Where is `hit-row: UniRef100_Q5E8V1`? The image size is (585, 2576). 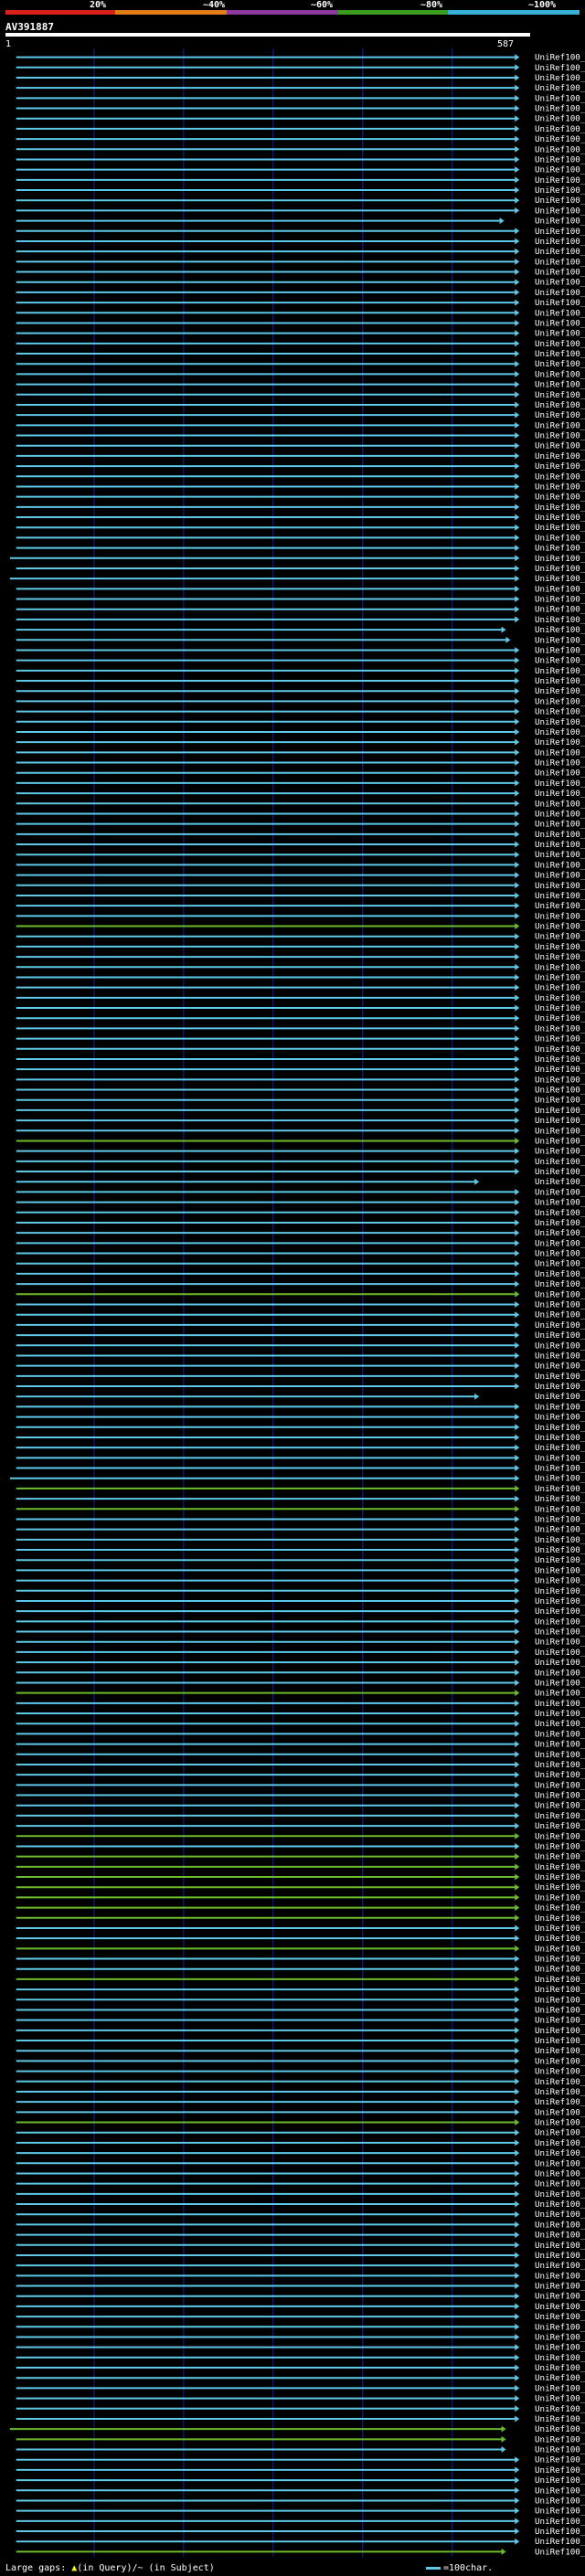
hit-row: UniRef100_Q5E8V1 is located at coordinates (300, 1734).